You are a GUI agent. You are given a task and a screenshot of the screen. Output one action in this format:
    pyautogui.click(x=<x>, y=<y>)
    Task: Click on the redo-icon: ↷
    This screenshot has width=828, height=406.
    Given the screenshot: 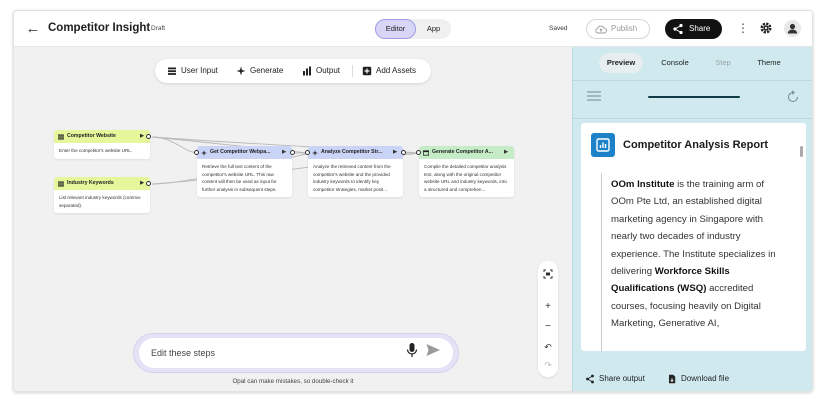 What is the action you would take?
    pyautogui.click(x=548, y=365)
    